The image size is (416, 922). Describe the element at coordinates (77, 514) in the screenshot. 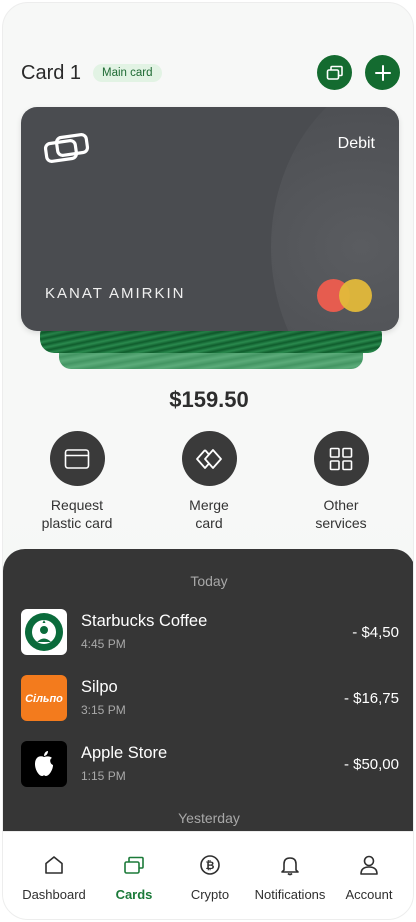

I see `request-plastic-card-label: Request plastic card` at that location.